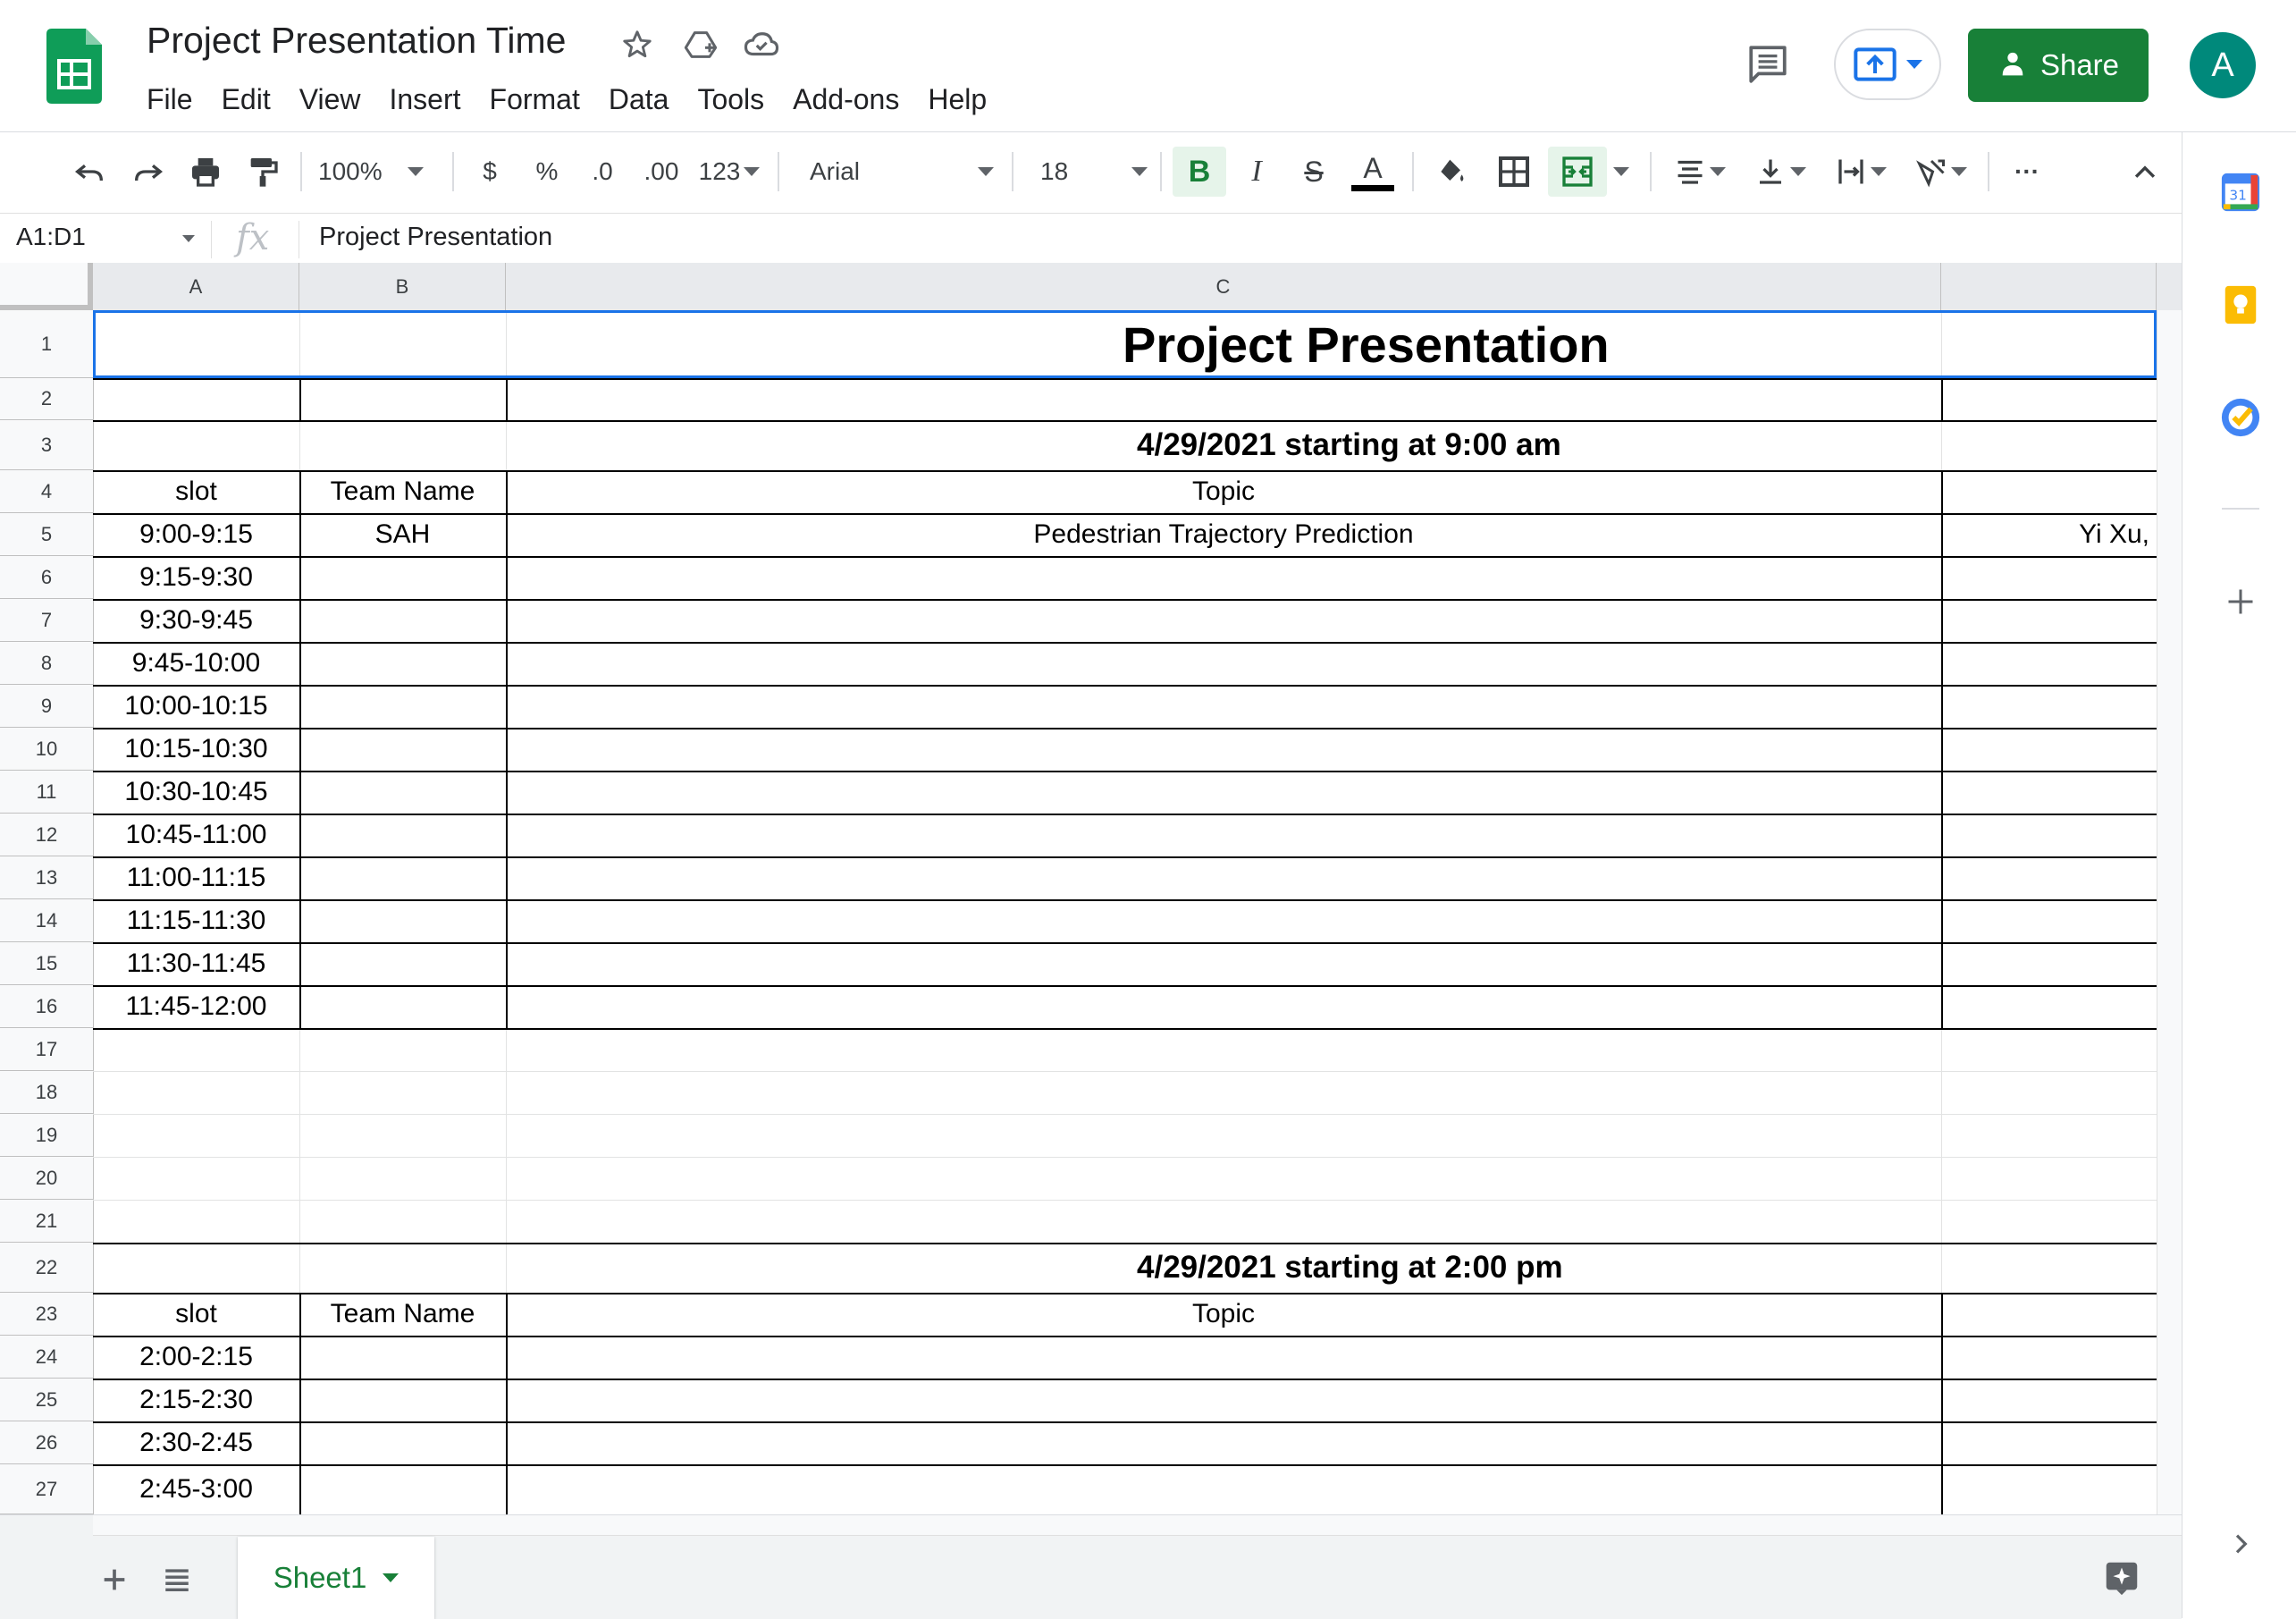 The height and width of the screenshot is (1619, 2296). Describe the element at coordinates (46, 1092) in the screenshot. I see `row-header-18: 18` at that location.